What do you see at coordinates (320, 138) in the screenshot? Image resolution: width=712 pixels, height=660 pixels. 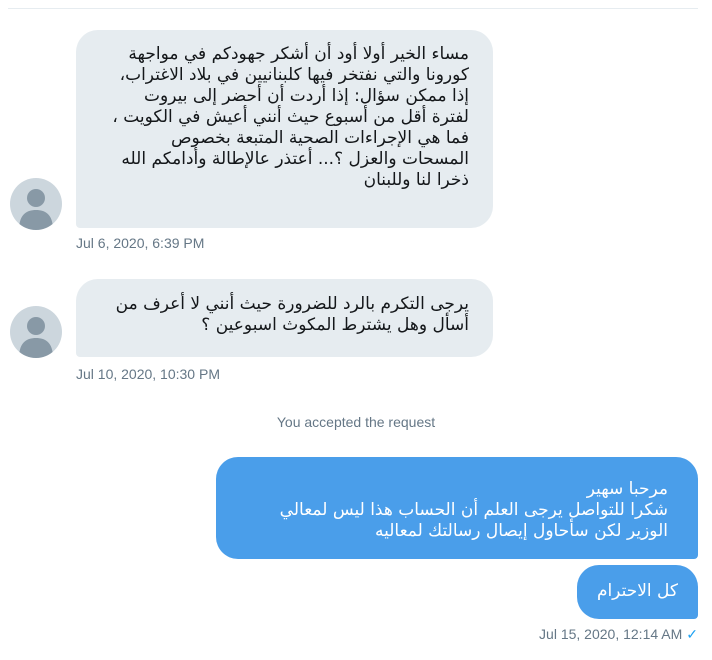 I see `message-text: فما هي الإجراءات الصحية المتبعة بخصوص` at bounding box center [320, 138].